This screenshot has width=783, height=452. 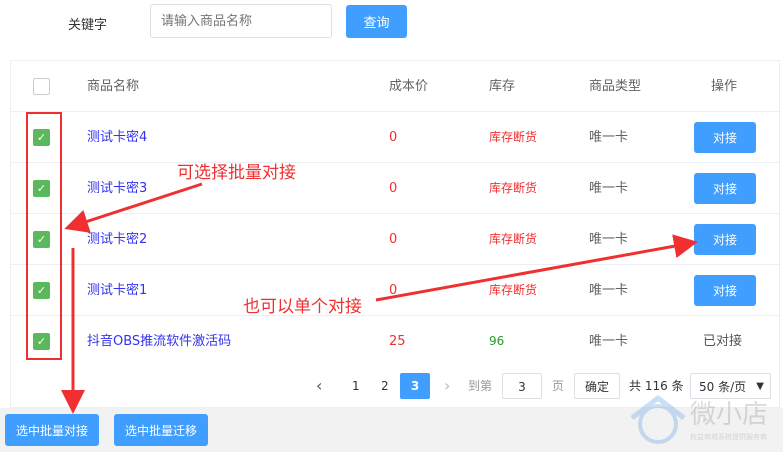 What do you see at coordinates (236, 173) in the screenshot?
I see `annotation-batch: 可选择批量对接` at bounding box center [236, 173].